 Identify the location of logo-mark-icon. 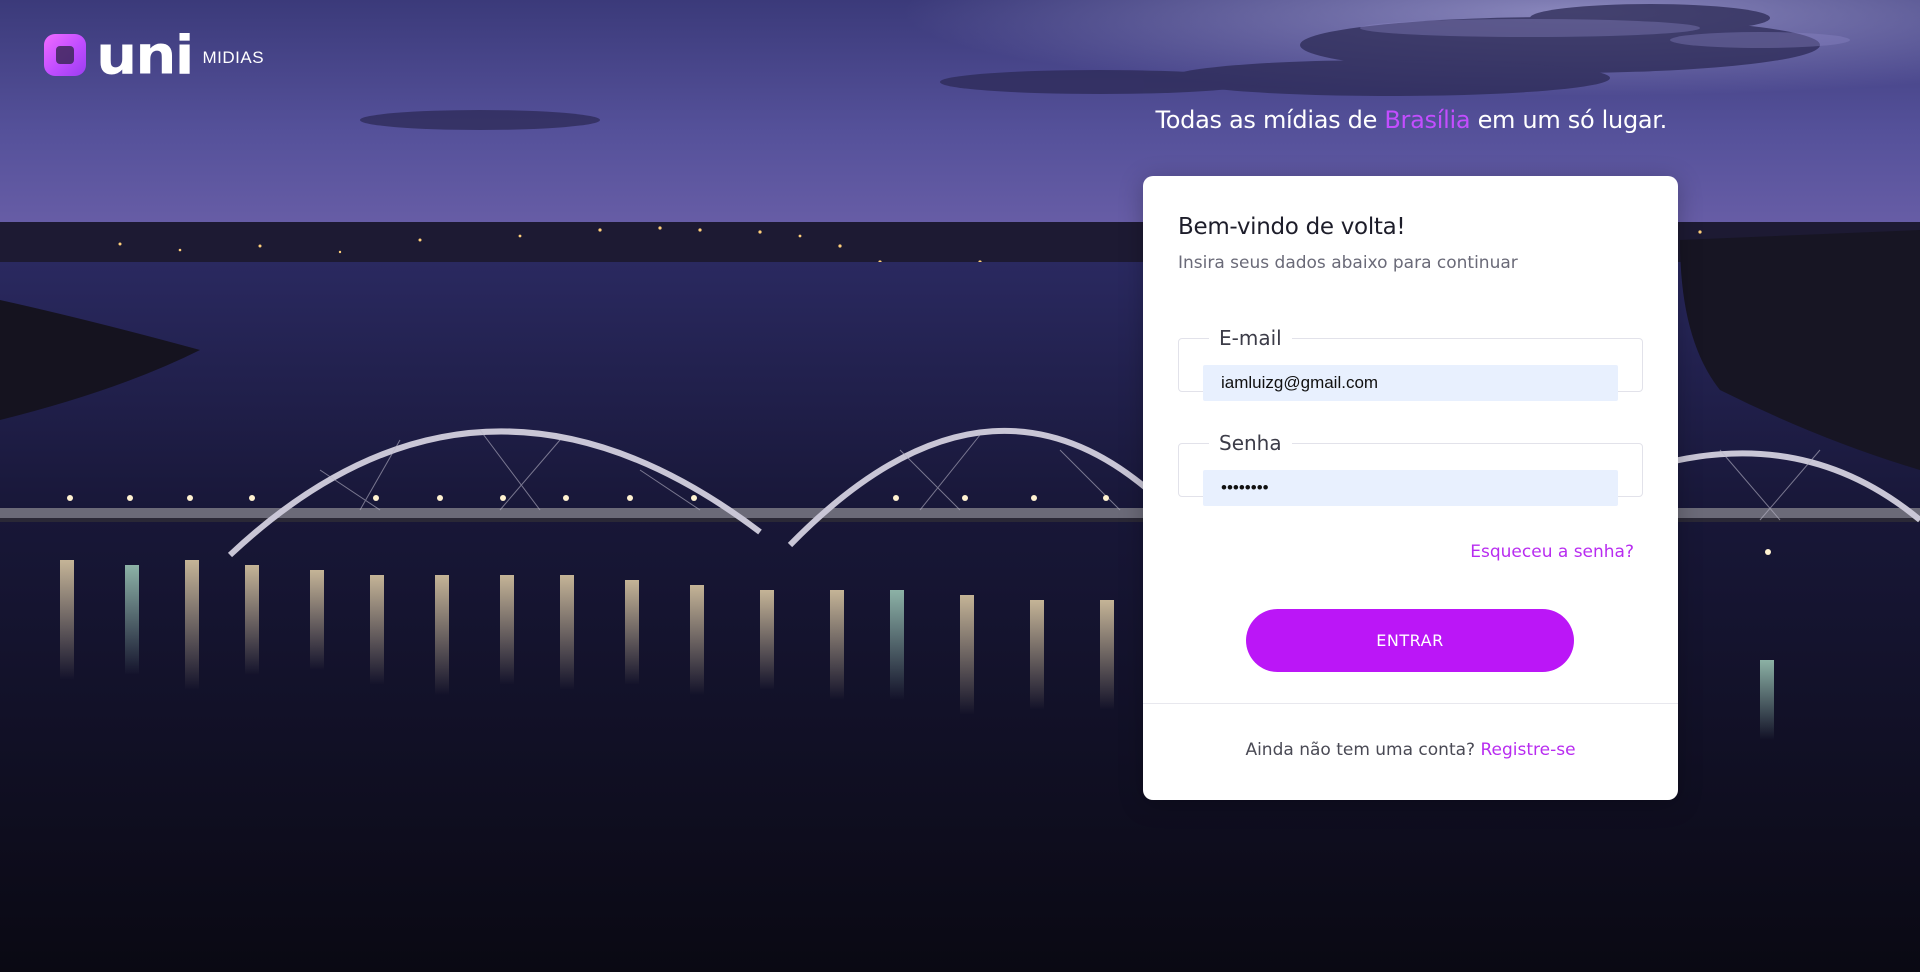
(65, 55).